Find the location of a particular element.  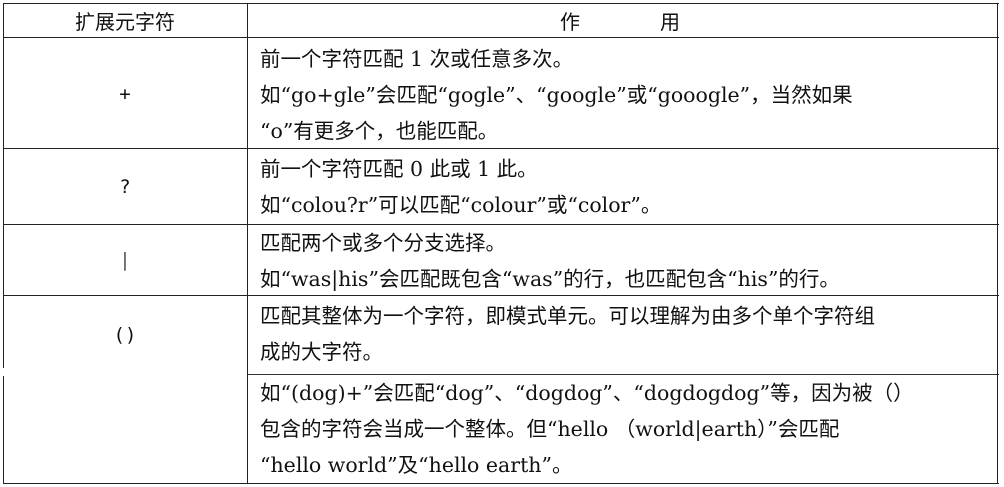

description-line: 前一个字符匹配 1 次或任意多次。 is located at coordinates (417, 59).